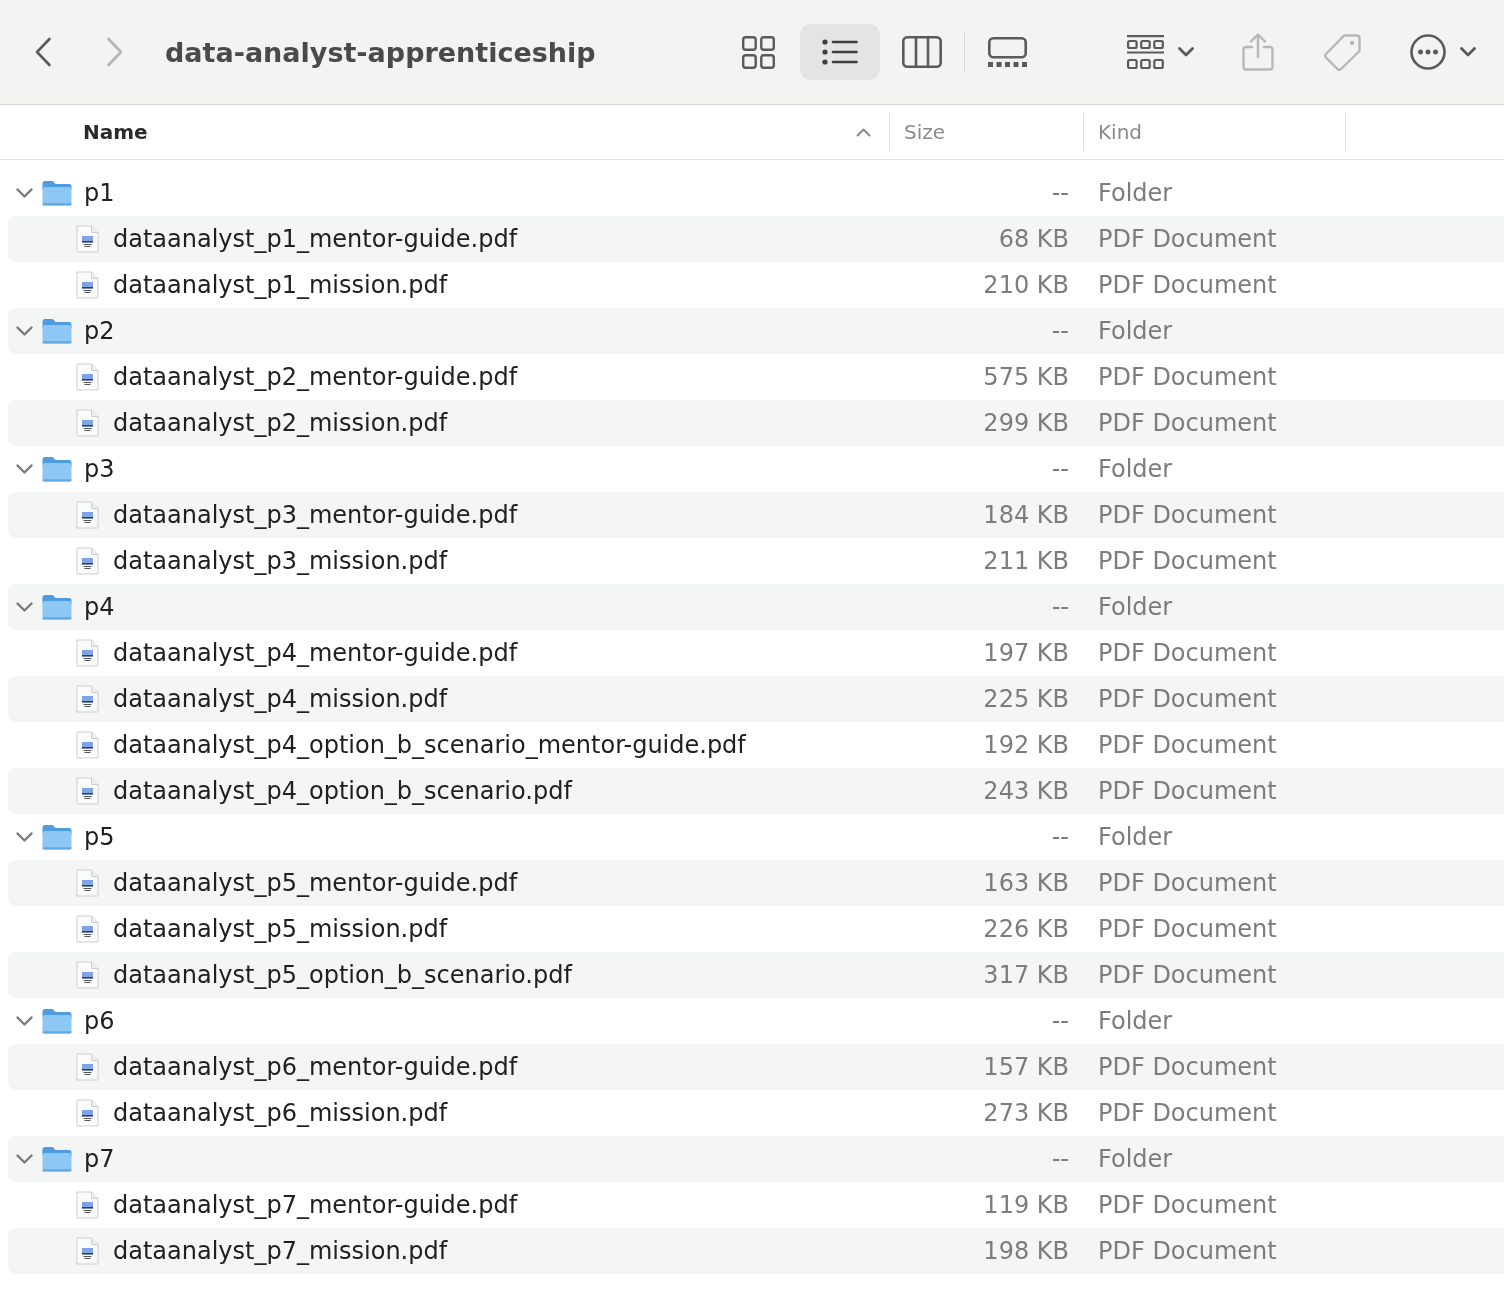 The width and height of the screenshot is (1504, 1306). I want to click on share-icon, so click(1258, 52).